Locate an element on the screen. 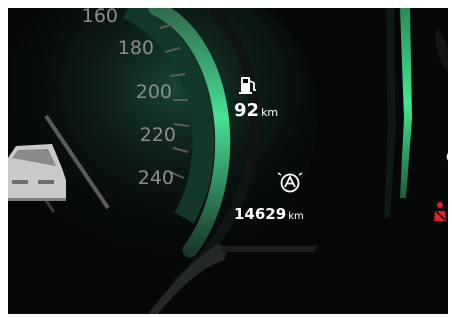  tick-label-180: 180 is located at coordinates (136, 48).